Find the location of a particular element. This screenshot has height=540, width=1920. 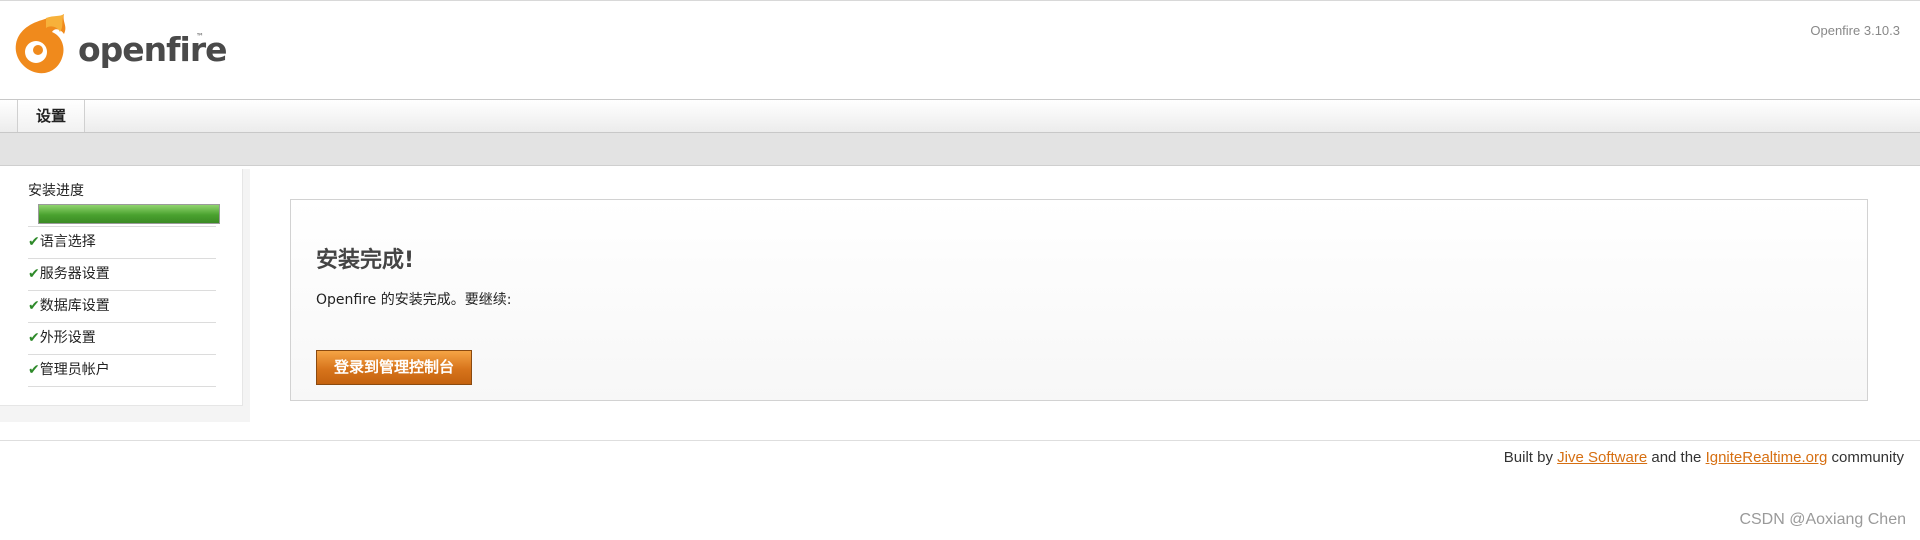

sidebar: 安装进度 ✔语言选择 ✔服务器设置 ✔数据库设置 ✔外形设置 ✔管理员帐户 is located at coordinates (125, 295).